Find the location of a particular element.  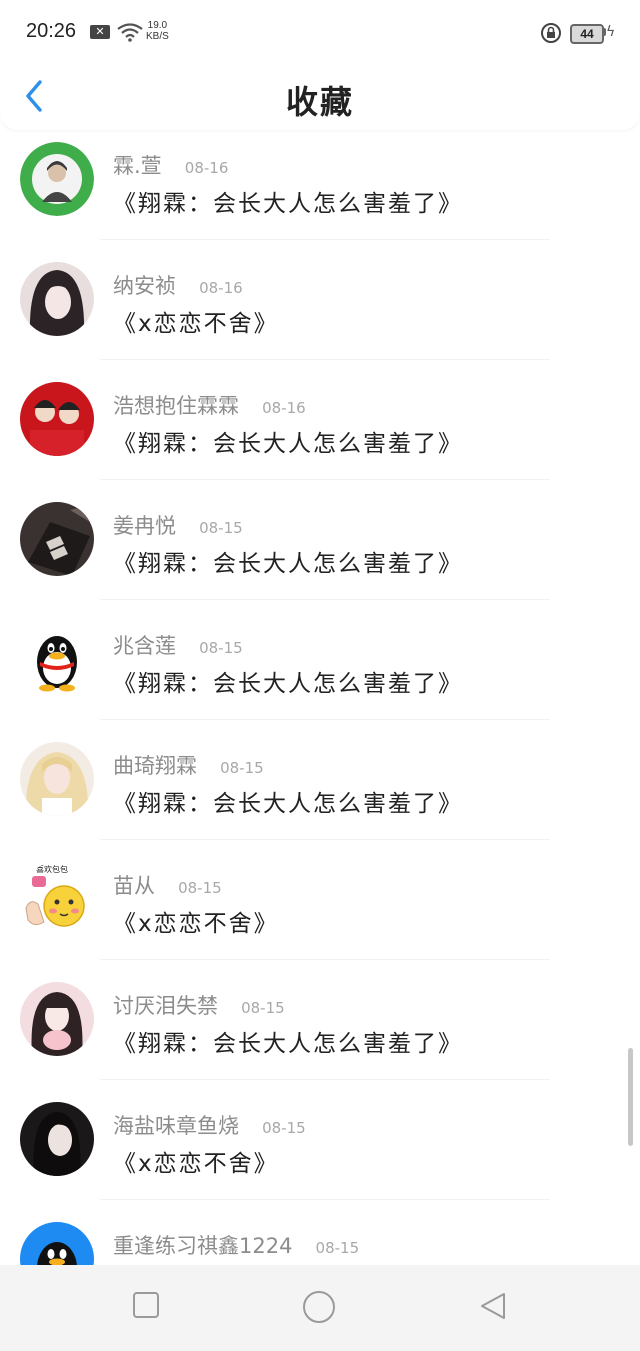

name-line: 霖.萱 08-16 is located at coordinates (170, 165).